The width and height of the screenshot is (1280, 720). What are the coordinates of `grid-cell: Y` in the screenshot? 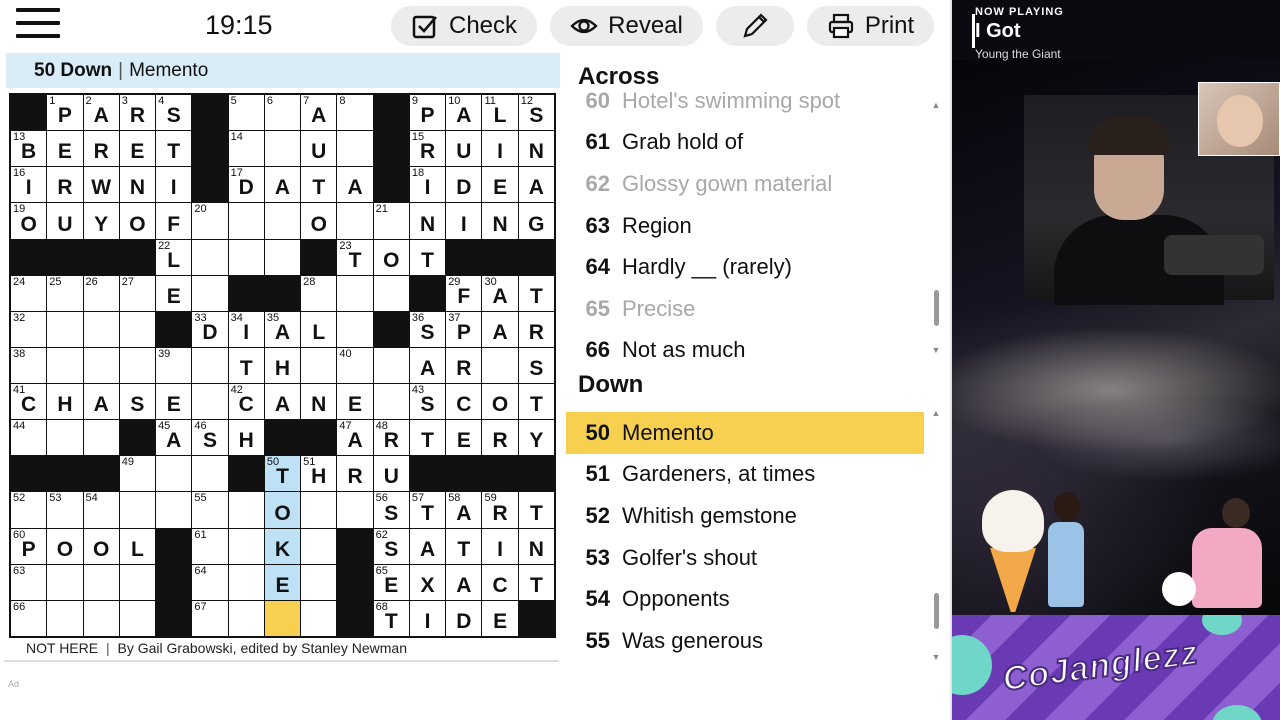 It's located at (536, 438).